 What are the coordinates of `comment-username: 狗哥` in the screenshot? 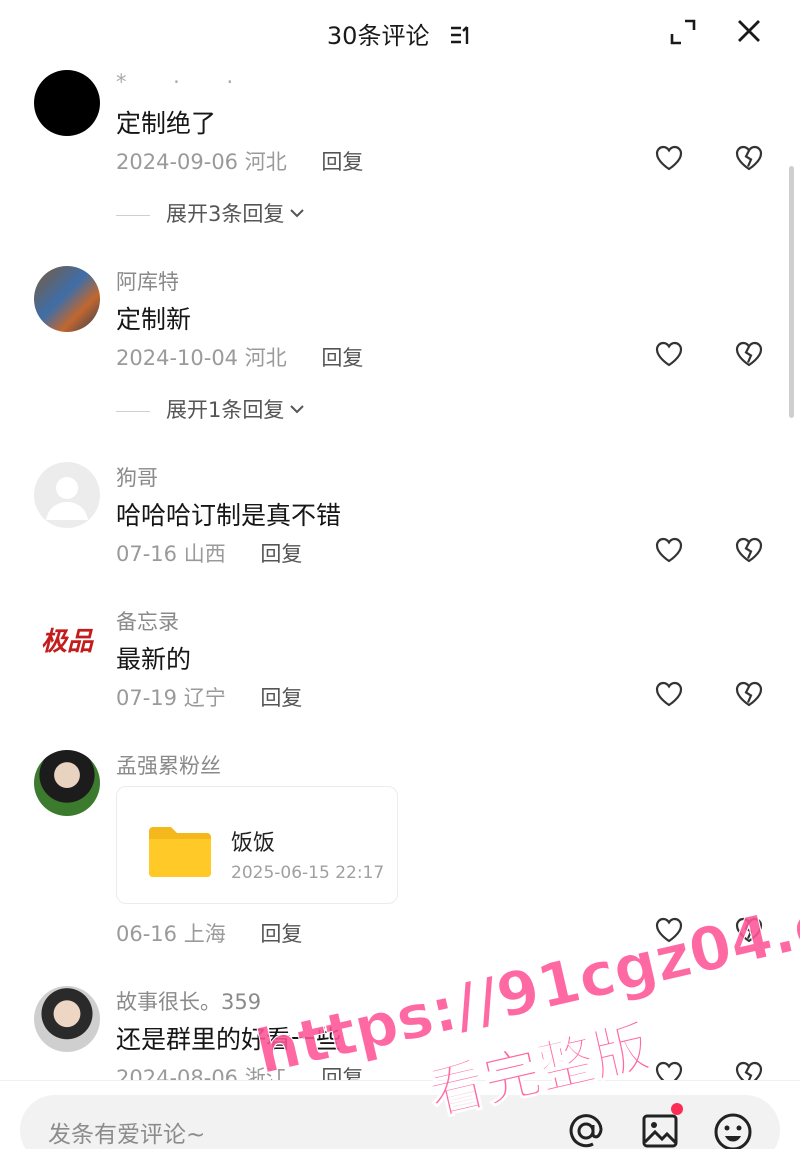 It's located at (137, 477).